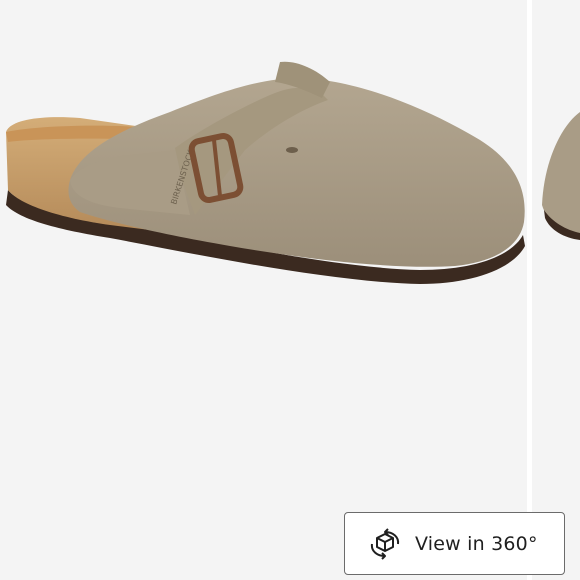  I want to click on view-360-button: View in 360°, so click(454, 543).